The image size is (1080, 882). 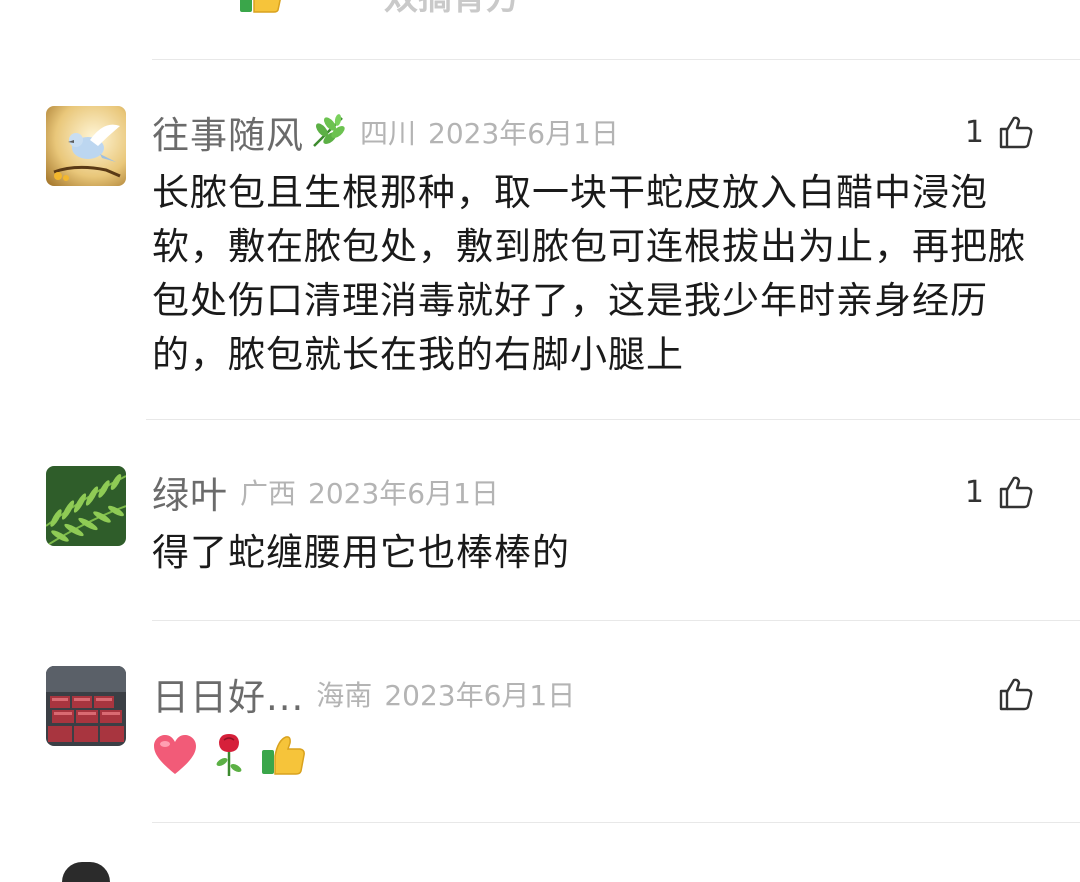 I want to click on rose-emoji-icon, so click(x=229, y=755).